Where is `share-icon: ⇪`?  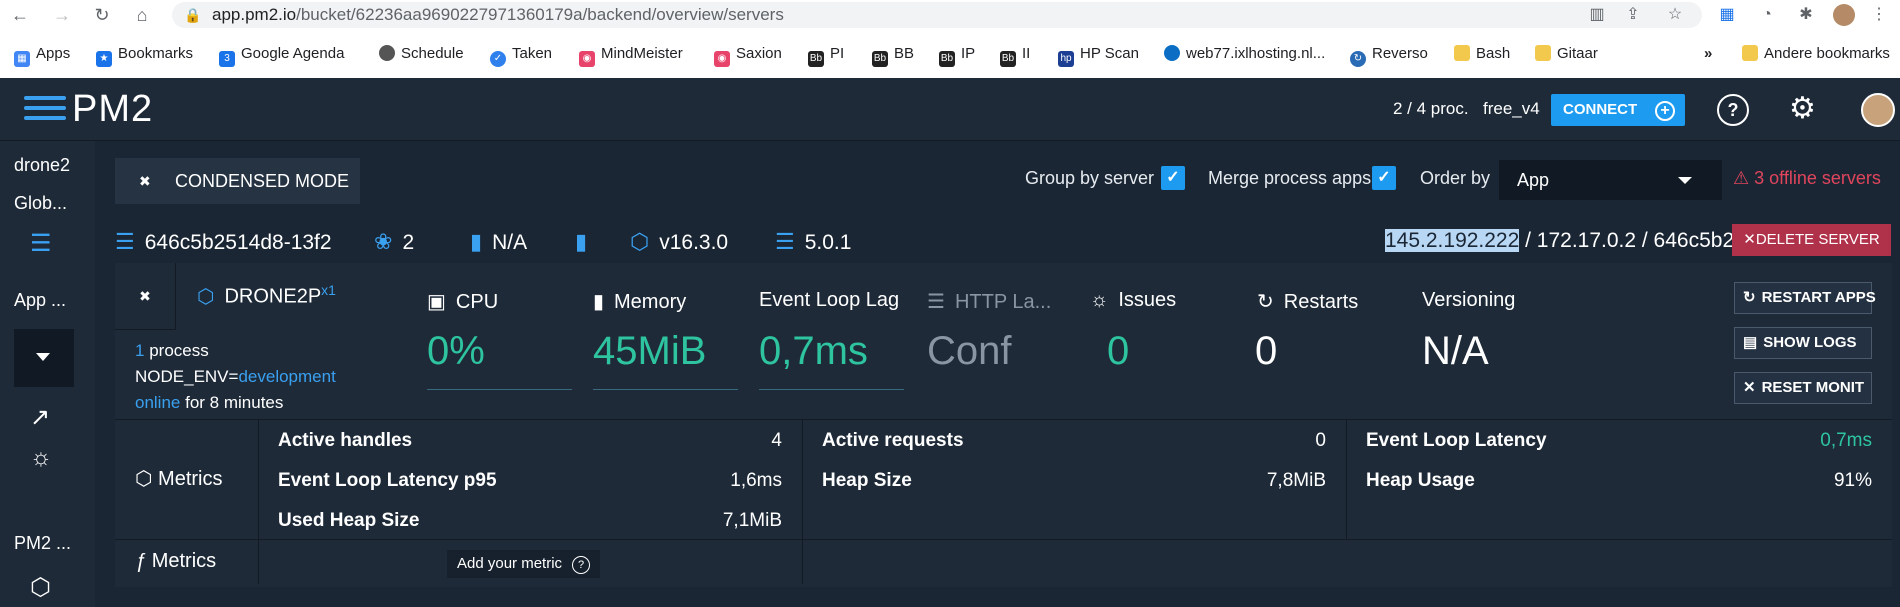
share-icon: ⇪ is located at coordinates (1633, 15).